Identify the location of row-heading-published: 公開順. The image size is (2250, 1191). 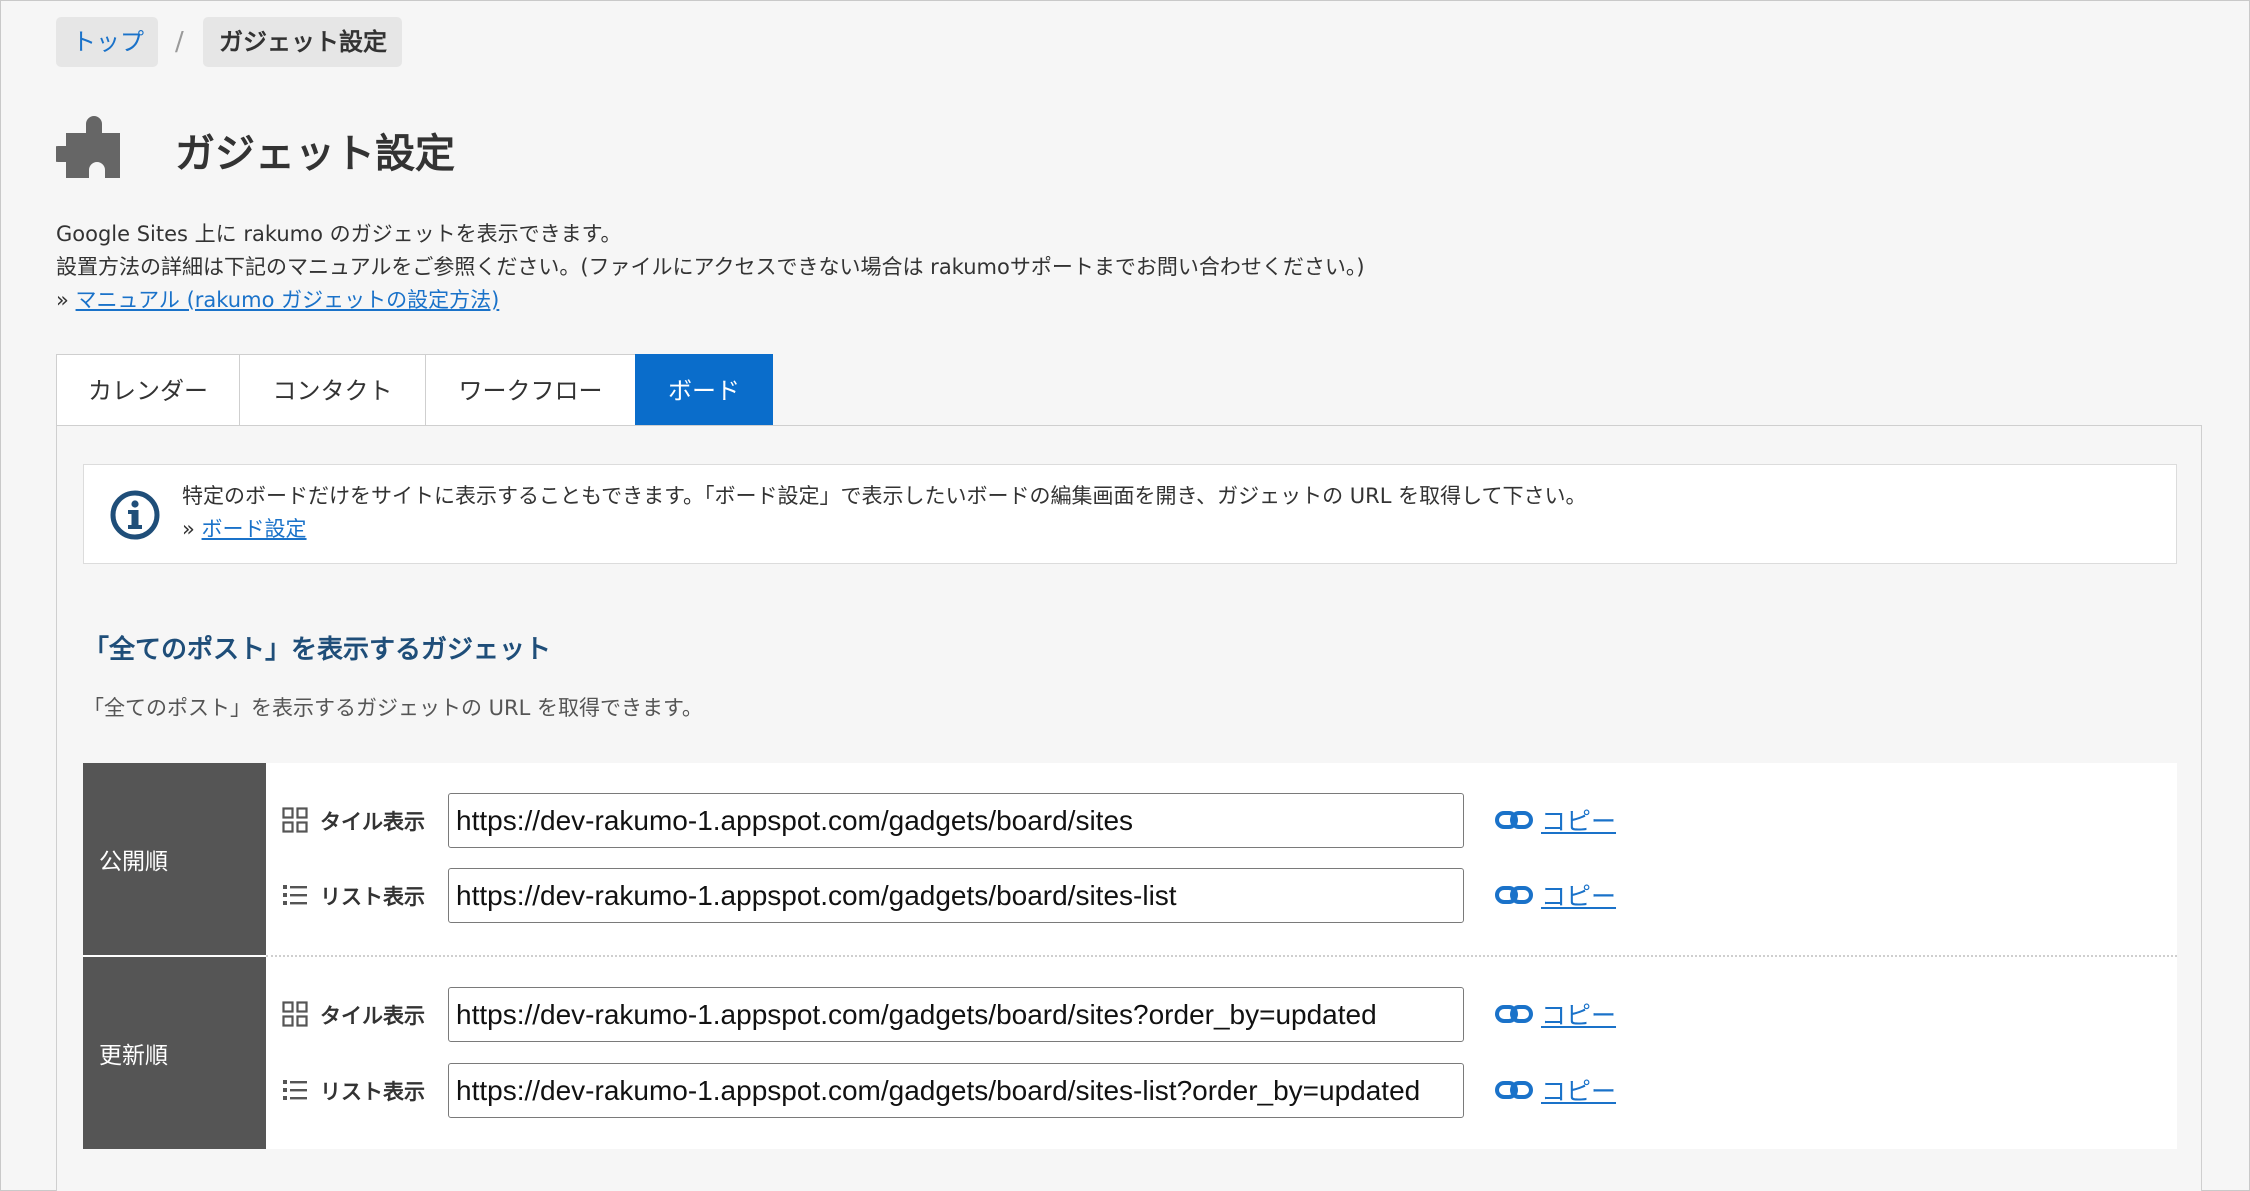
(174, 859).